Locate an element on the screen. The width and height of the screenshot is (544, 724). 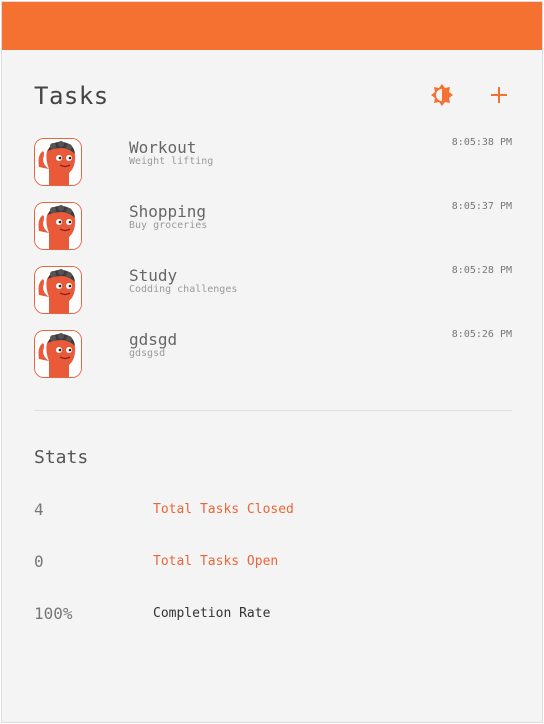
task-title: Study is located at coordinates (153, 275).